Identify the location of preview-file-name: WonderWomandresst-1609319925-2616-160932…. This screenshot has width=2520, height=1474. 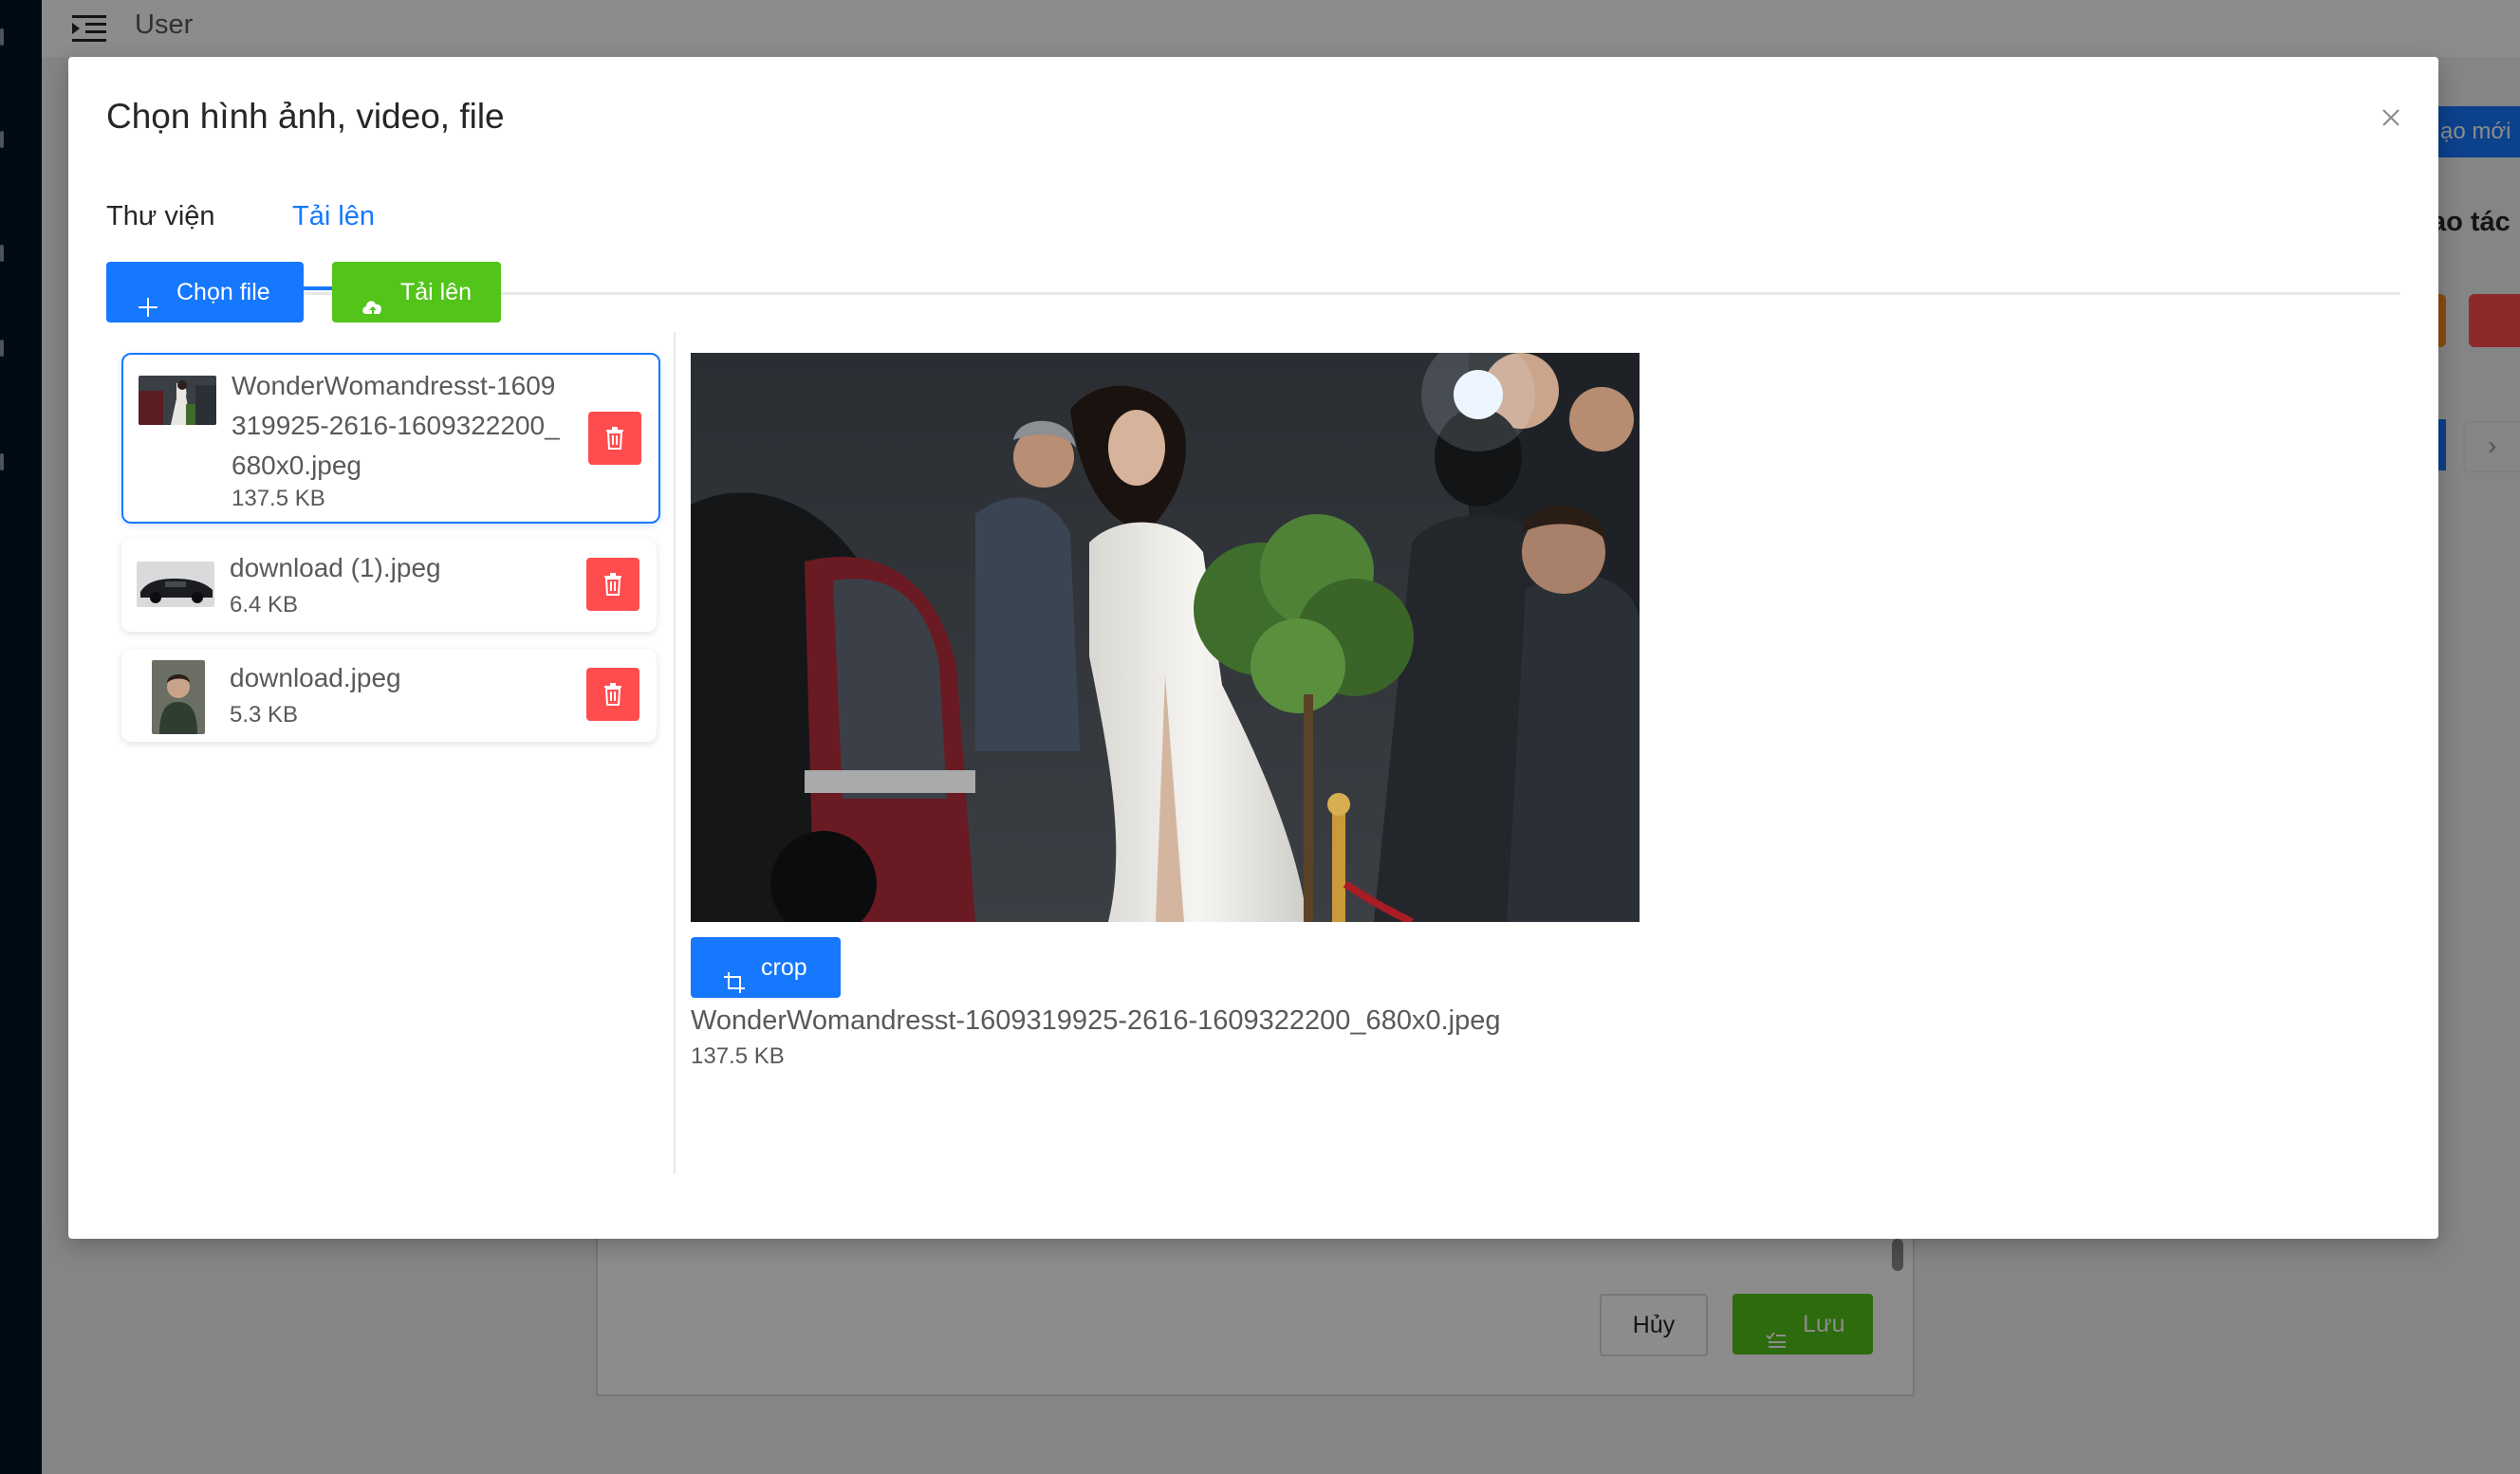
(1096, 1020).